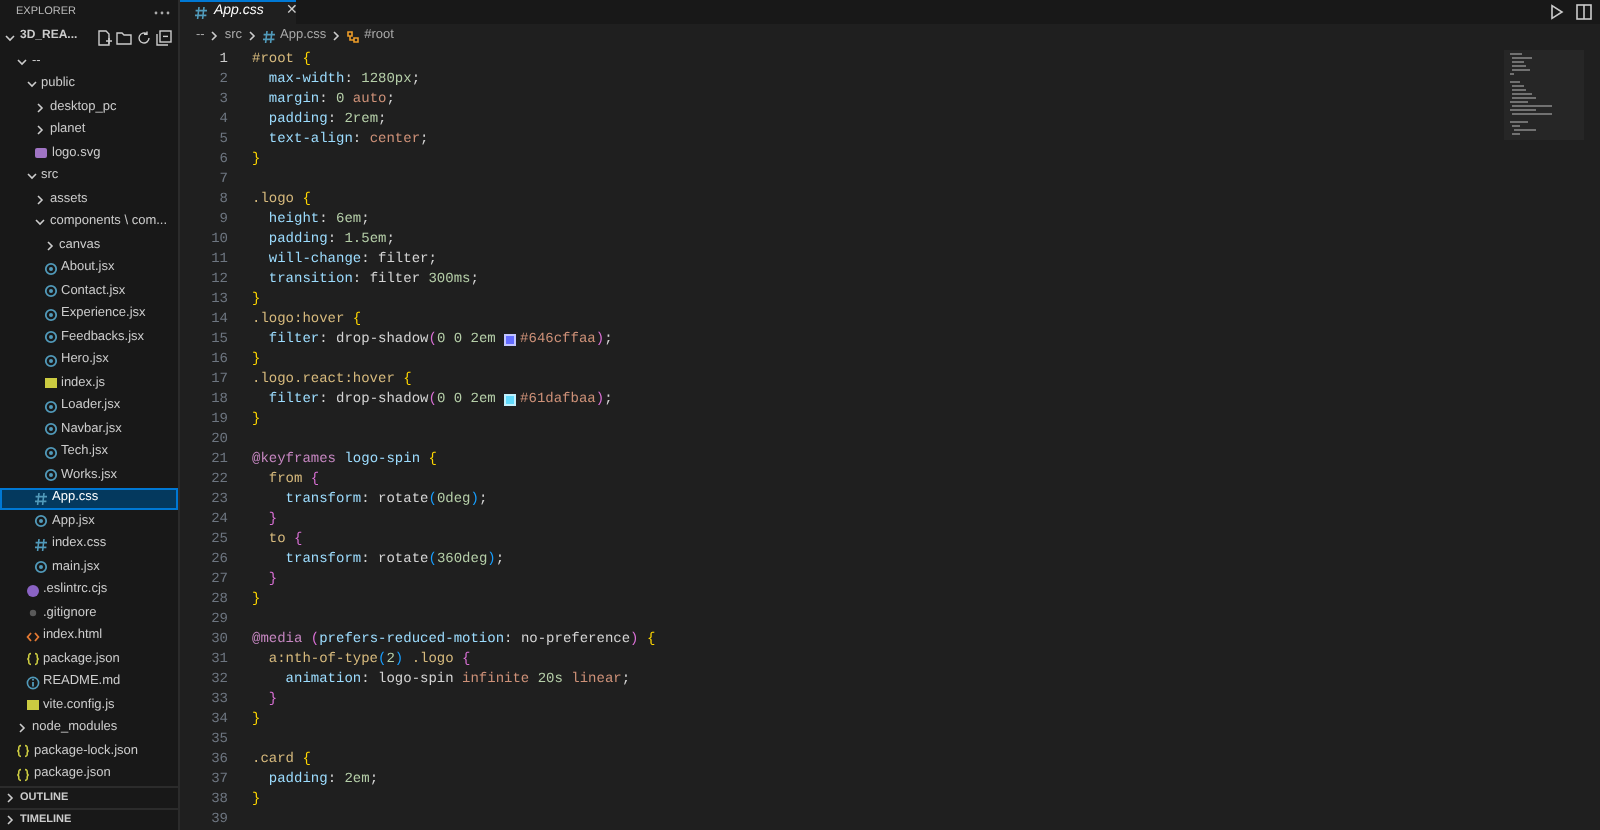 The width and height of the screenshot is (1600, 830). Describe the element at coordinates (1544, 95) in the screenshot. I see `minimap-drawing` at that location.